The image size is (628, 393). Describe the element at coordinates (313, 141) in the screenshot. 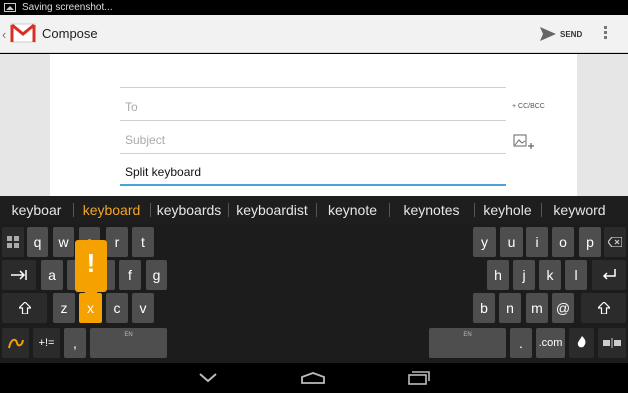

I see `subject-field: Subject` at that location.